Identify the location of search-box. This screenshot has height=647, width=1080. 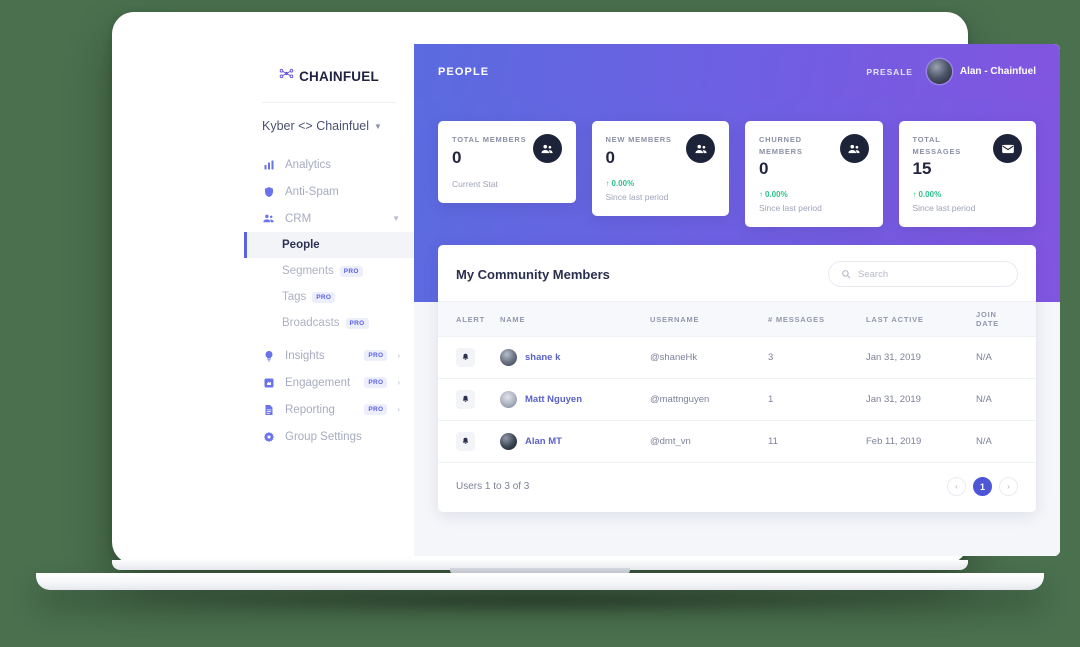
(923, 274).